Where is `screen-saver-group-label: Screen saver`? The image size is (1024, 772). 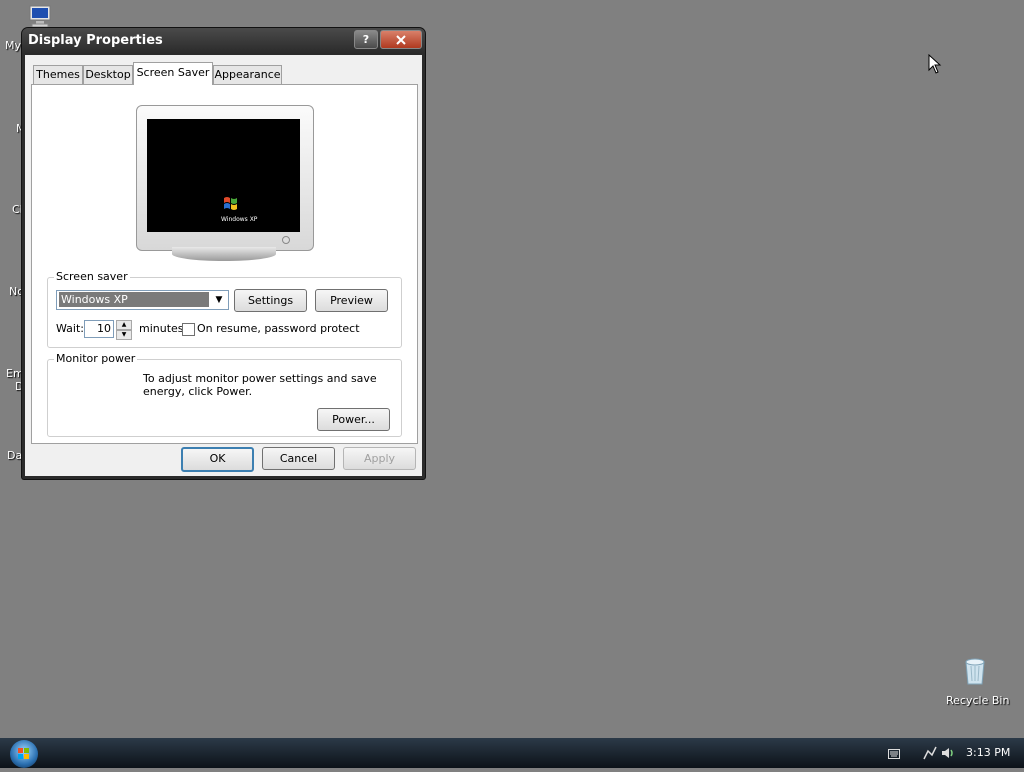
screen-saver-group-label: Screen saver is located at coordinates (92, 276).